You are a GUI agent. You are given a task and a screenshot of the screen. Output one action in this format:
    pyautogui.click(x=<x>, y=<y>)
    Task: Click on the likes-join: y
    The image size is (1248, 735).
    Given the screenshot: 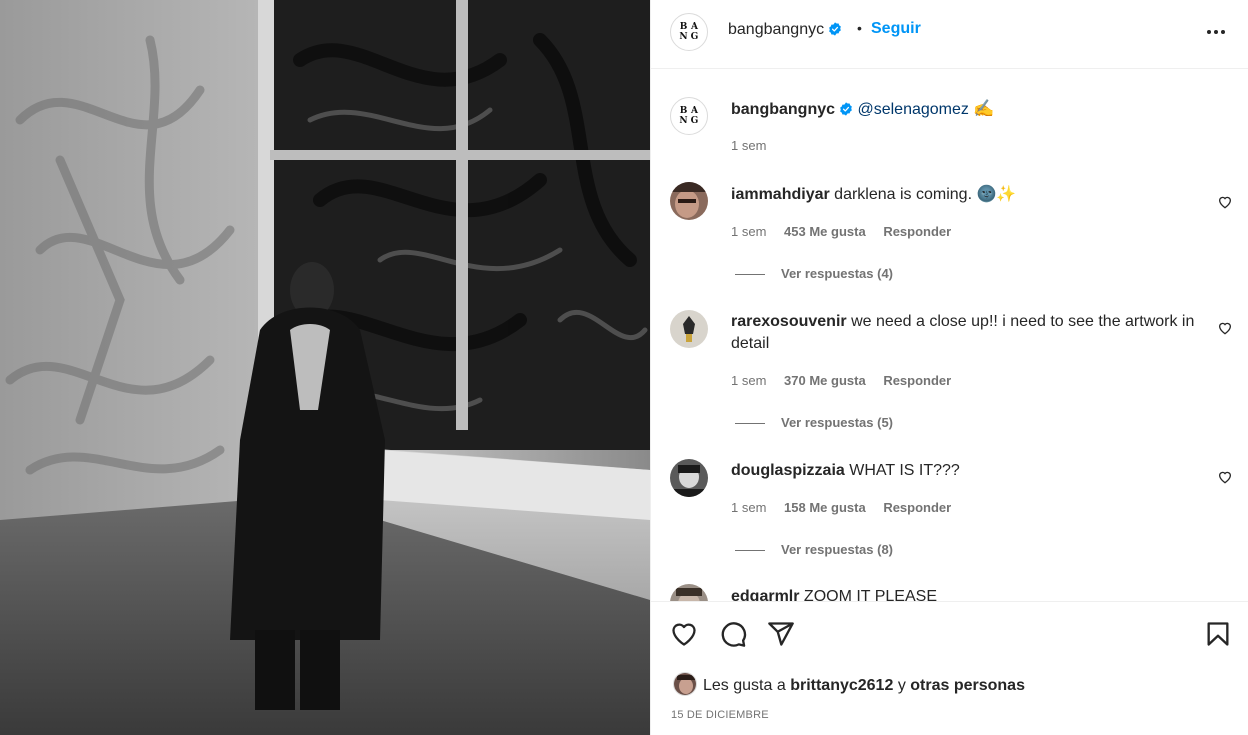 What is the action you would take?
    pyautogui.click(x=901, y=685)
    